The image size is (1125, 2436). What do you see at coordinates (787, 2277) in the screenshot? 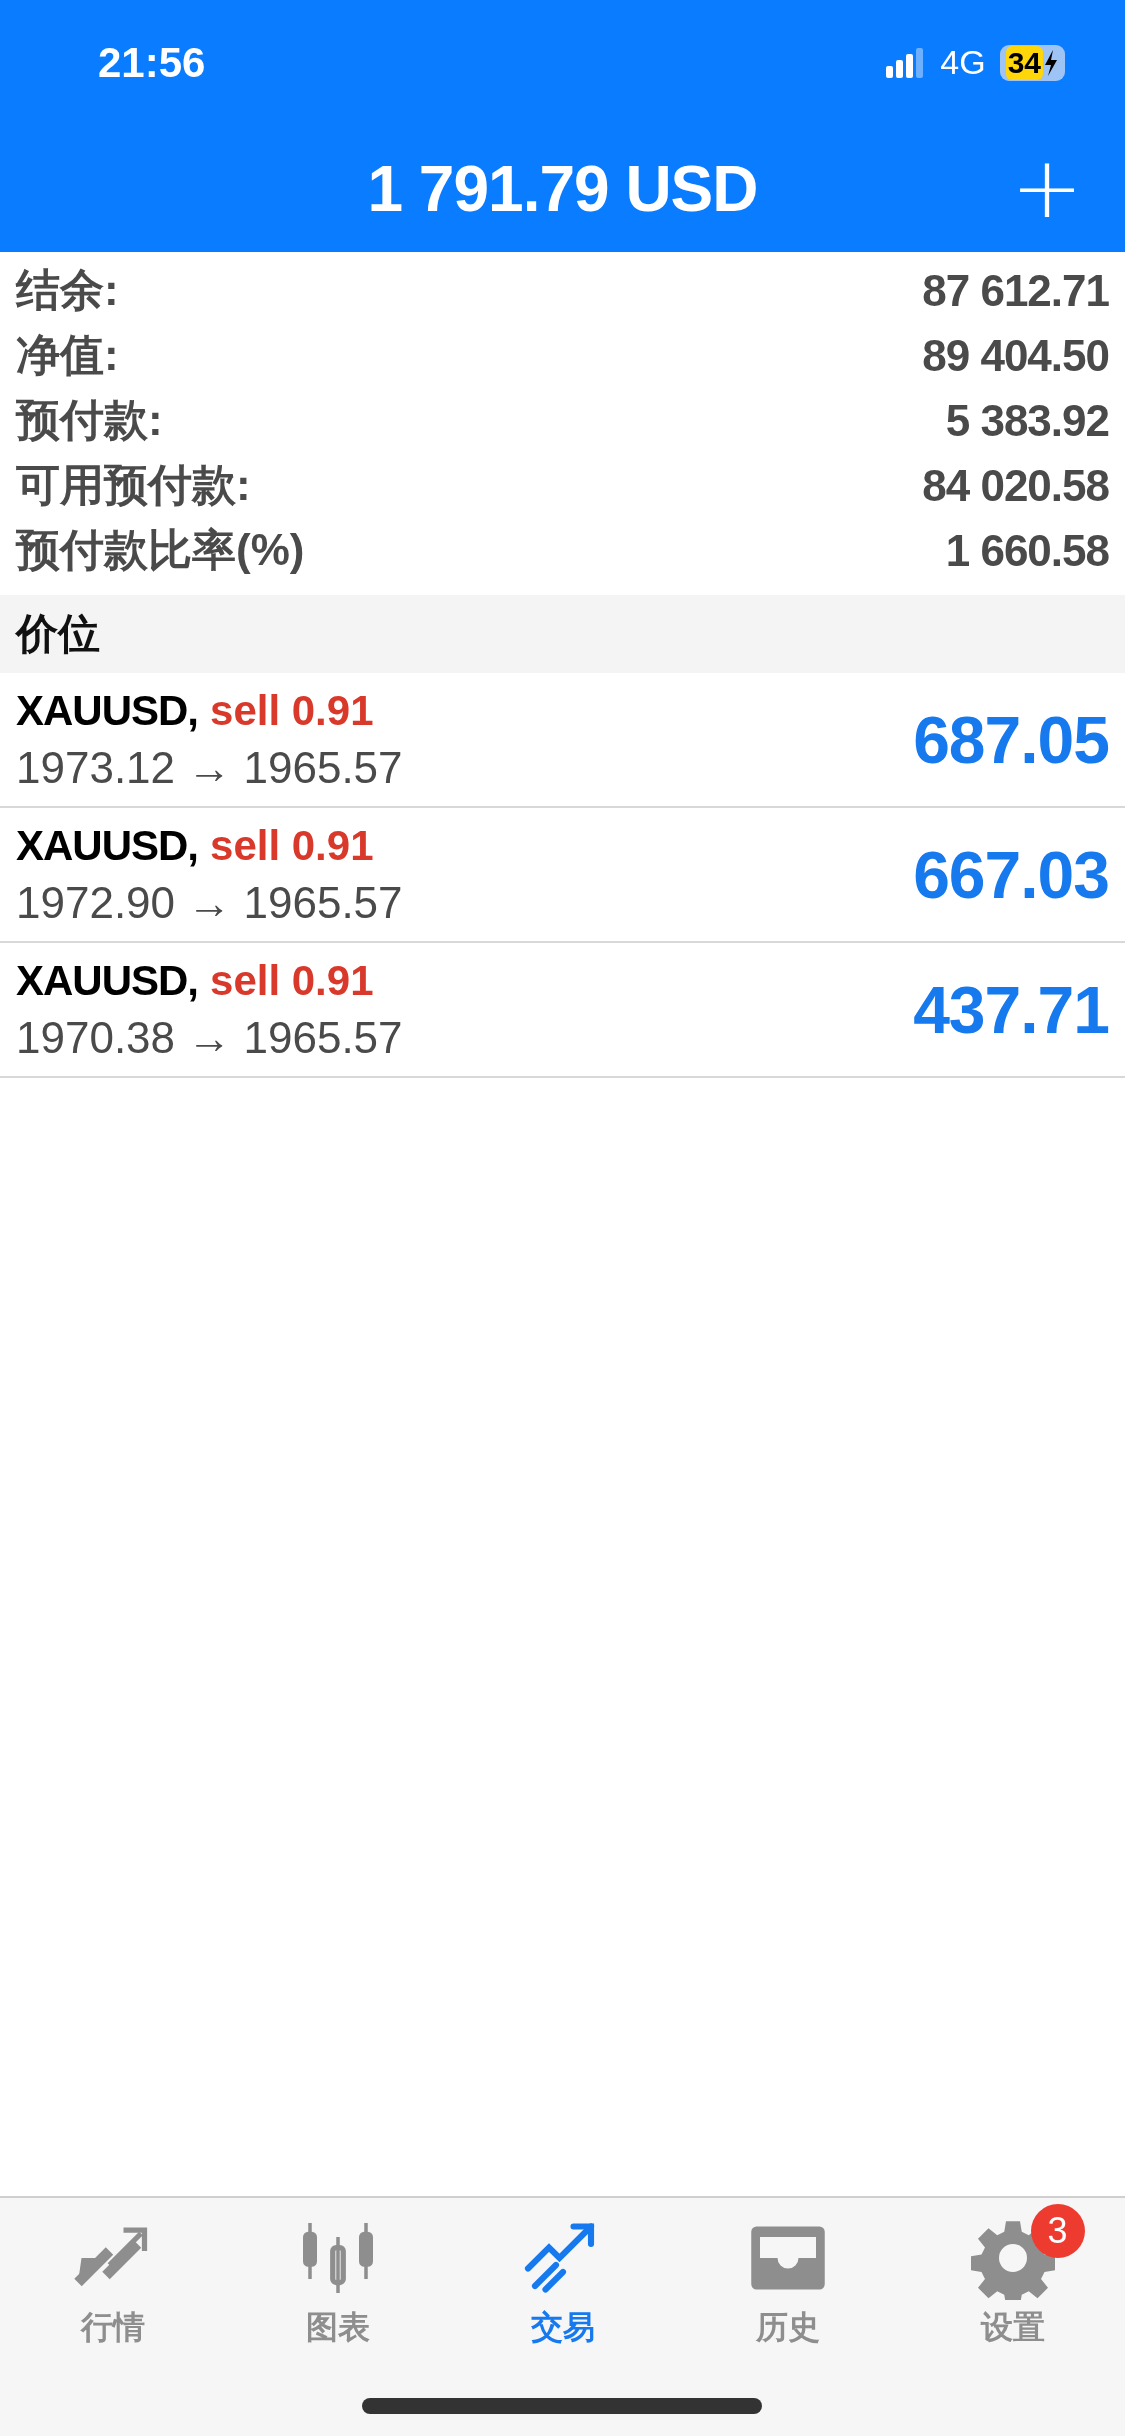
I see `tab-item: 历史` at bounding box center [787, 2277].